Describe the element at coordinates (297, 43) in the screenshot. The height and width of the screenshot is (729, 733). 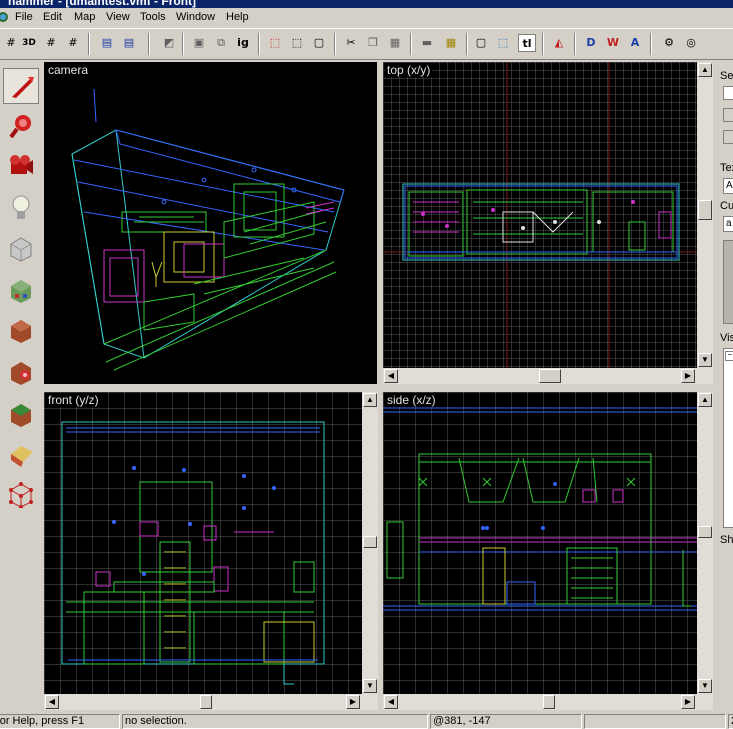
I see `hide-unselected-icon: ⬚` at that location.